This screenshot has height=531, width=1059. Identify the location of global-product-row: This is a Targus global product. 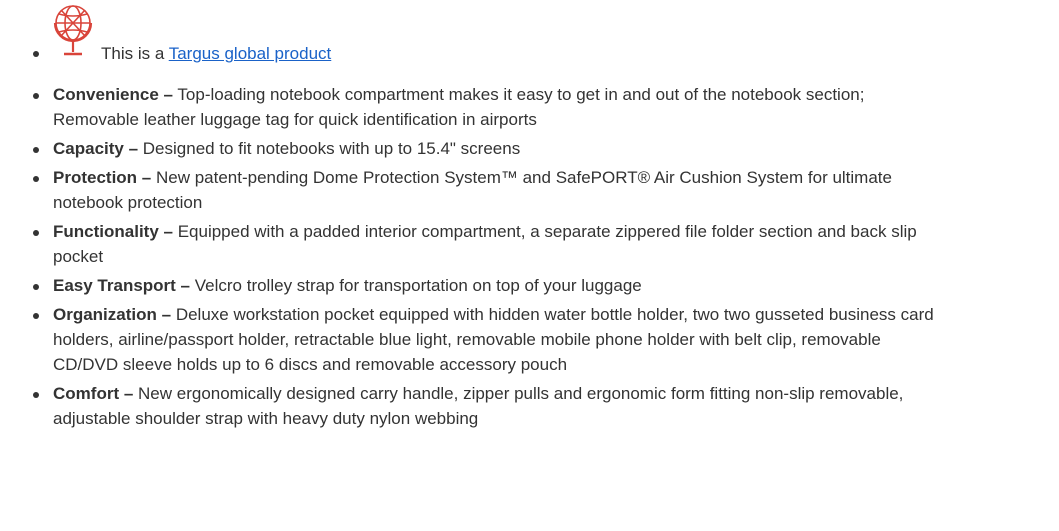
(501, 39).